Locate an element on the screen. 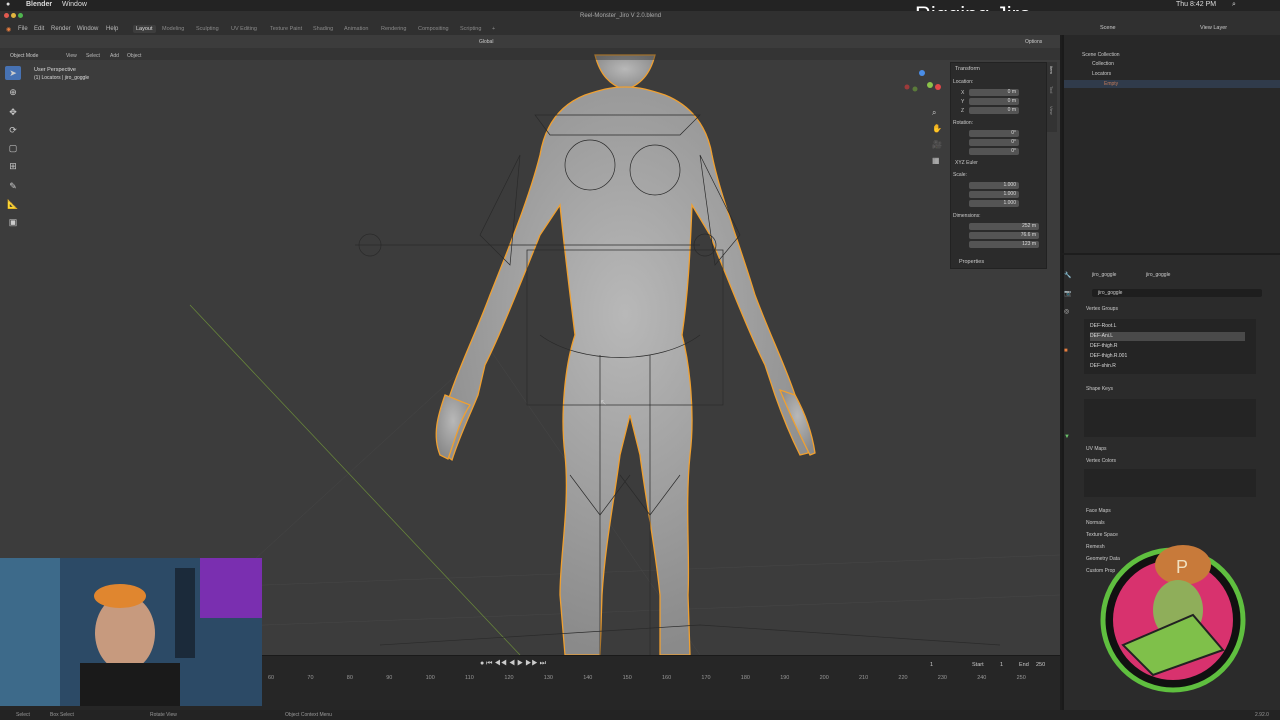  timeline-tick-label: 120 is located at coordinates (509, 678).